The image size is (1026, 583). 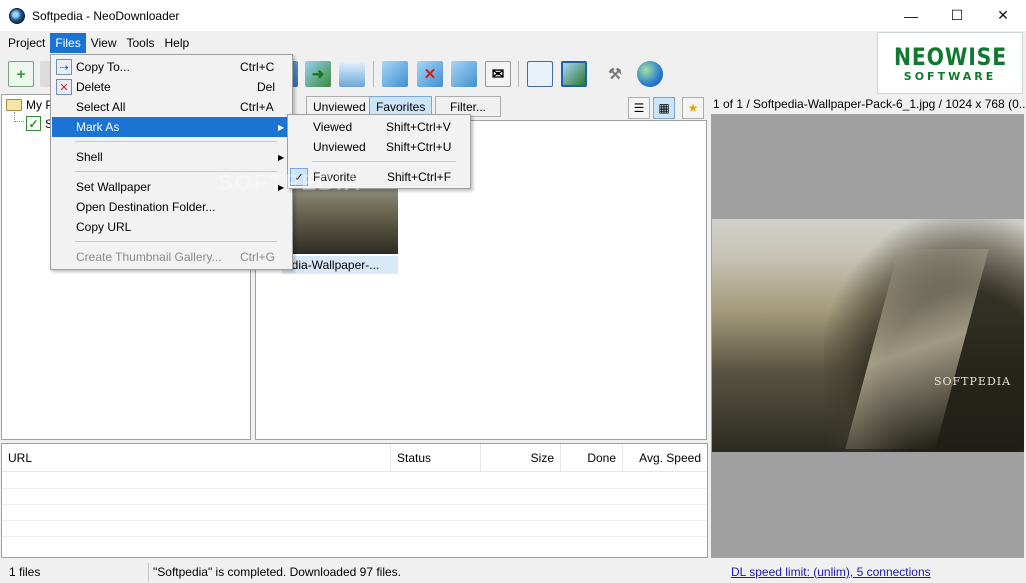 I want to click on update-web-icon, so click(x=650, y=74).